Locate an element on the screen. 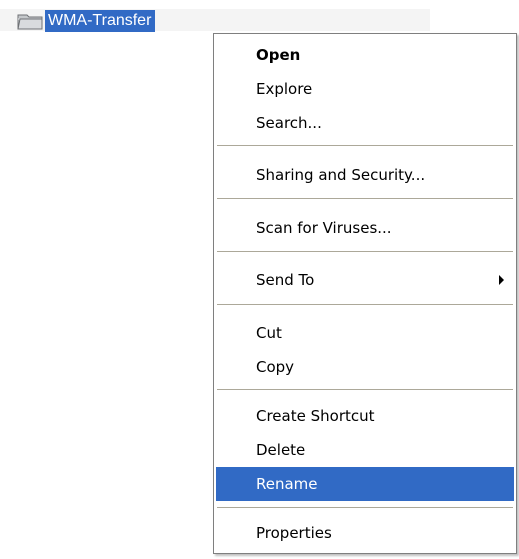  menu-item-cut: Cut is located at coordinates (365, 333).